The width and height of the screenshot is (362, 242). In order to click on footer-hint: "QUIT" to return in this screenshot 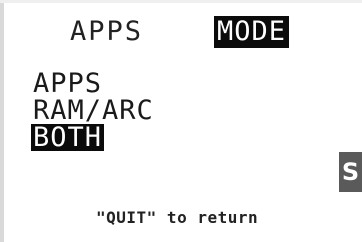, I will do `click(177, 217)`.